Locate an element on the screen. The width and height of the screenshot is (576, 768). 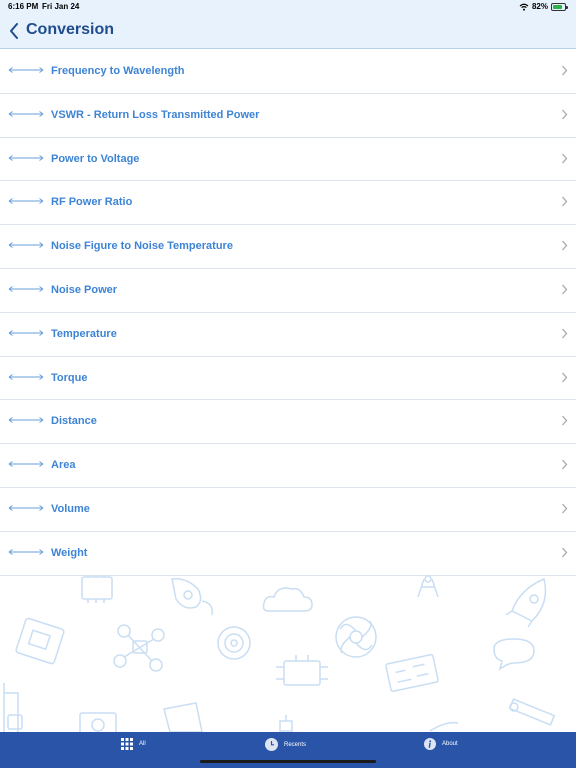
plug-icon is located at coordinates (302, 670).